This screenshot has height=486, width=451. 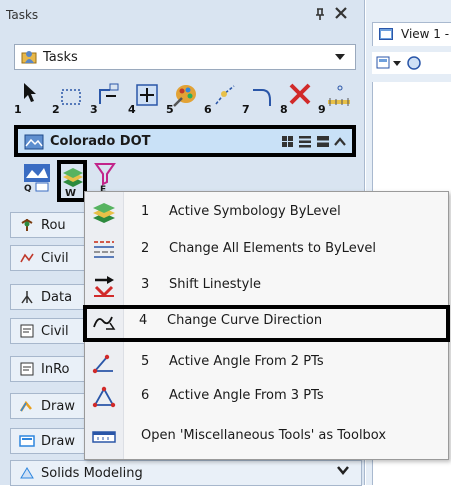 What do you see at coordinates (340, 141) in the screenshot?
I see `chevron-up-icon` at bounding box center [340, 141].